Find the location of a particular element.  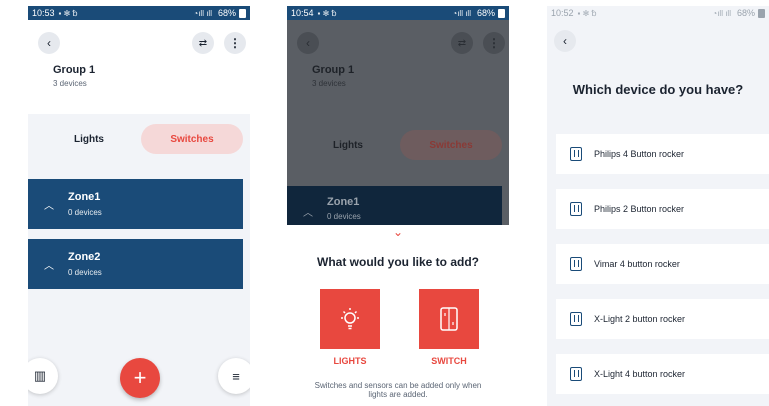

device-option-label: Vimar 4 button rocker is located at coordinates (637, 264).